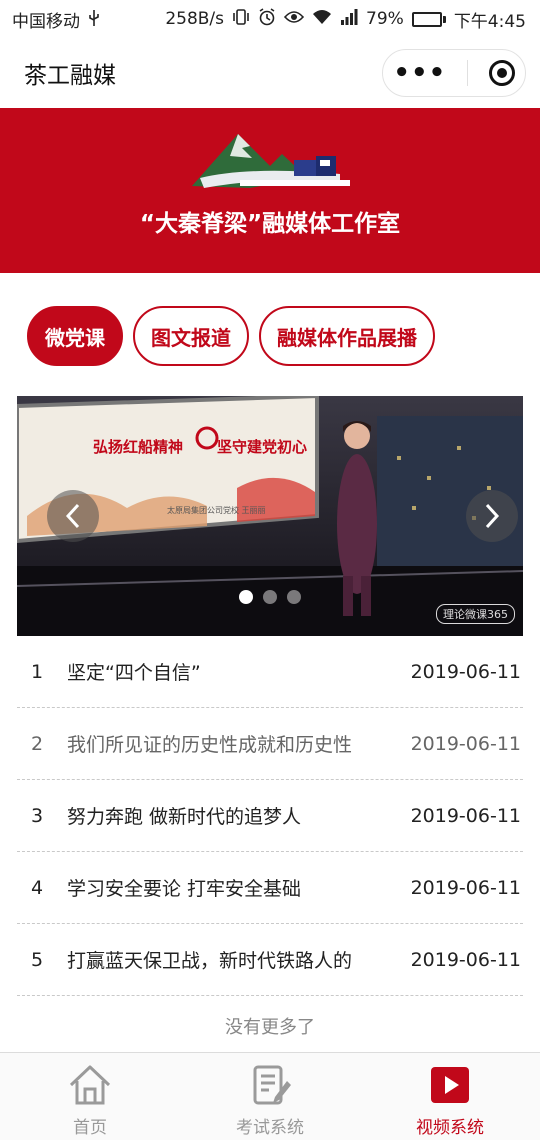  What do you see at coordinates (216, 510) in the screenshot?
I see `screen-caption: 太原局集团公司党校 王丽丽` at bounding box center [216, 510].